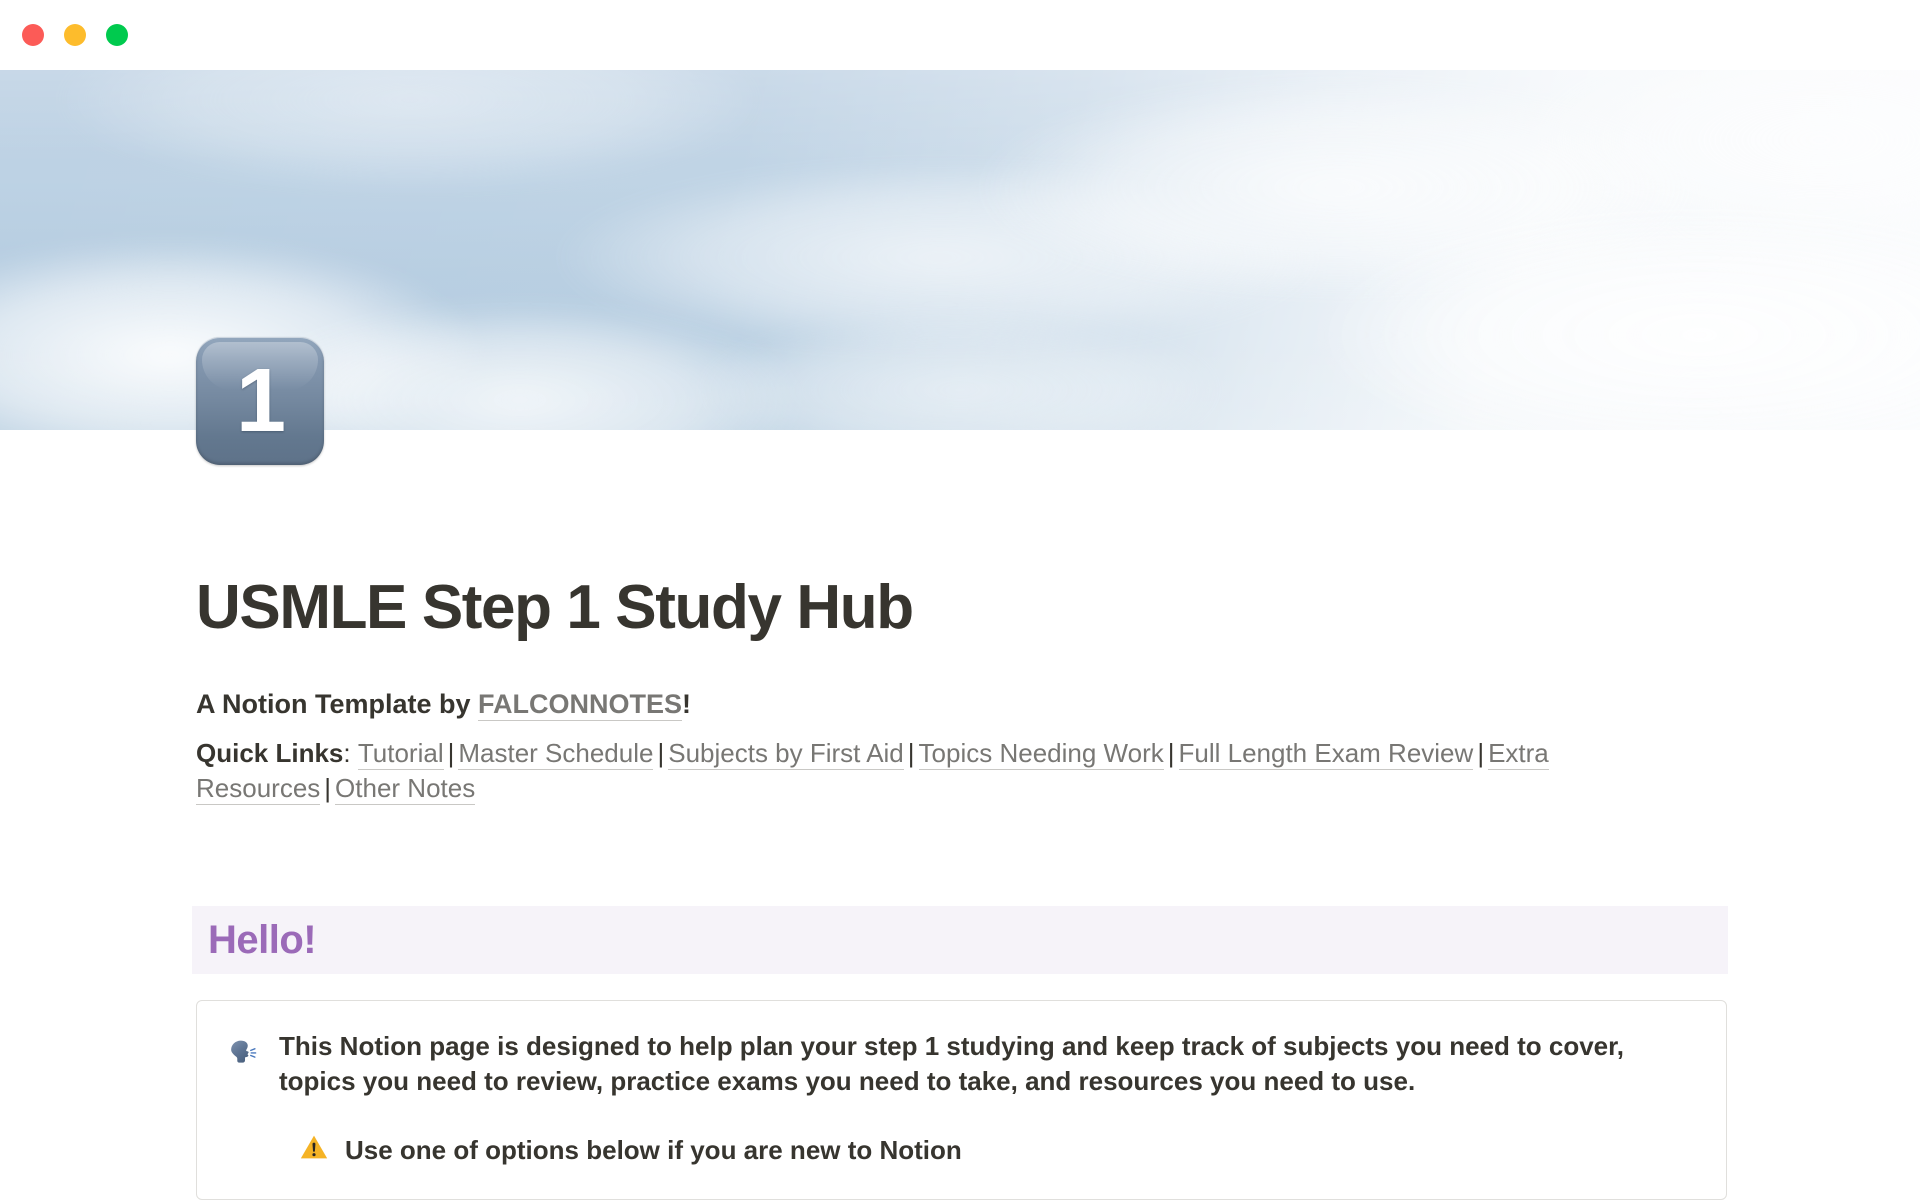  I want to click on keycap-number: 1, so click(260, 401).